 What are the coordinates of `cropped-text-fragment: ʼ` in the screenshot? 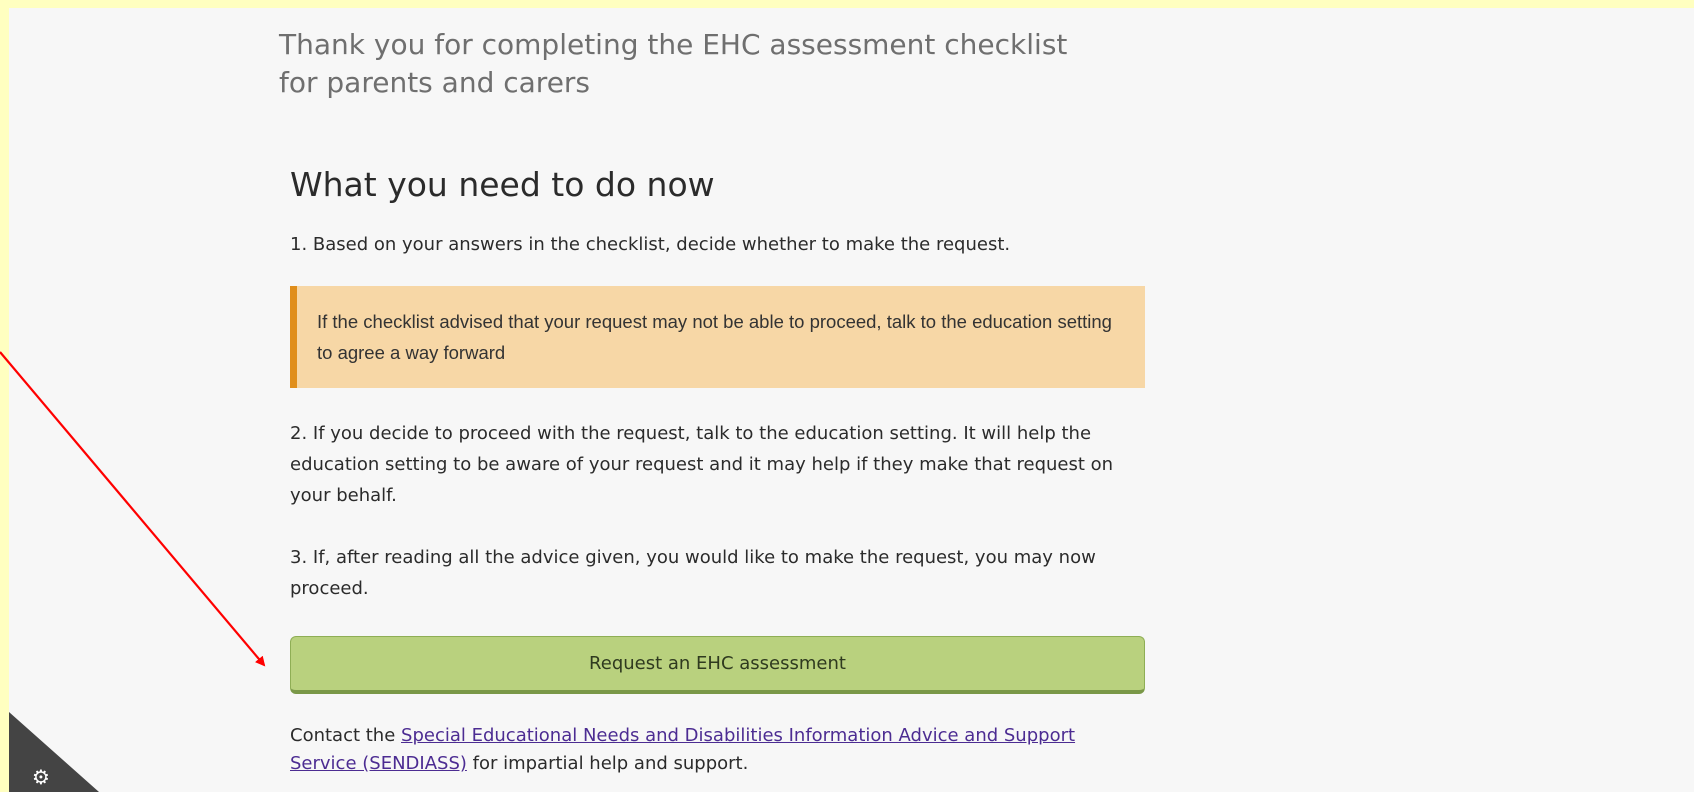 It's located at (446, 14).